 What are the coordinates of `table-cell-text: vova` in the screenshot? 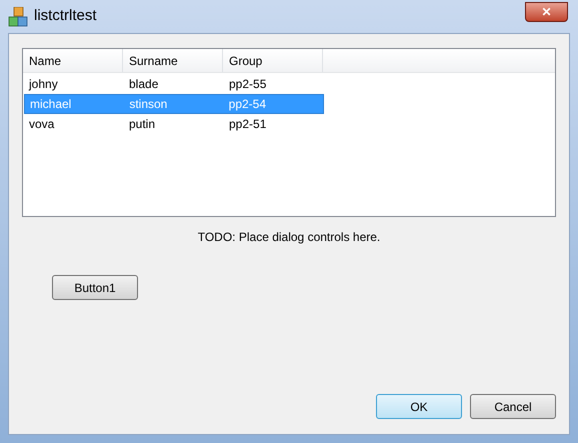 It's located at (42, 124).